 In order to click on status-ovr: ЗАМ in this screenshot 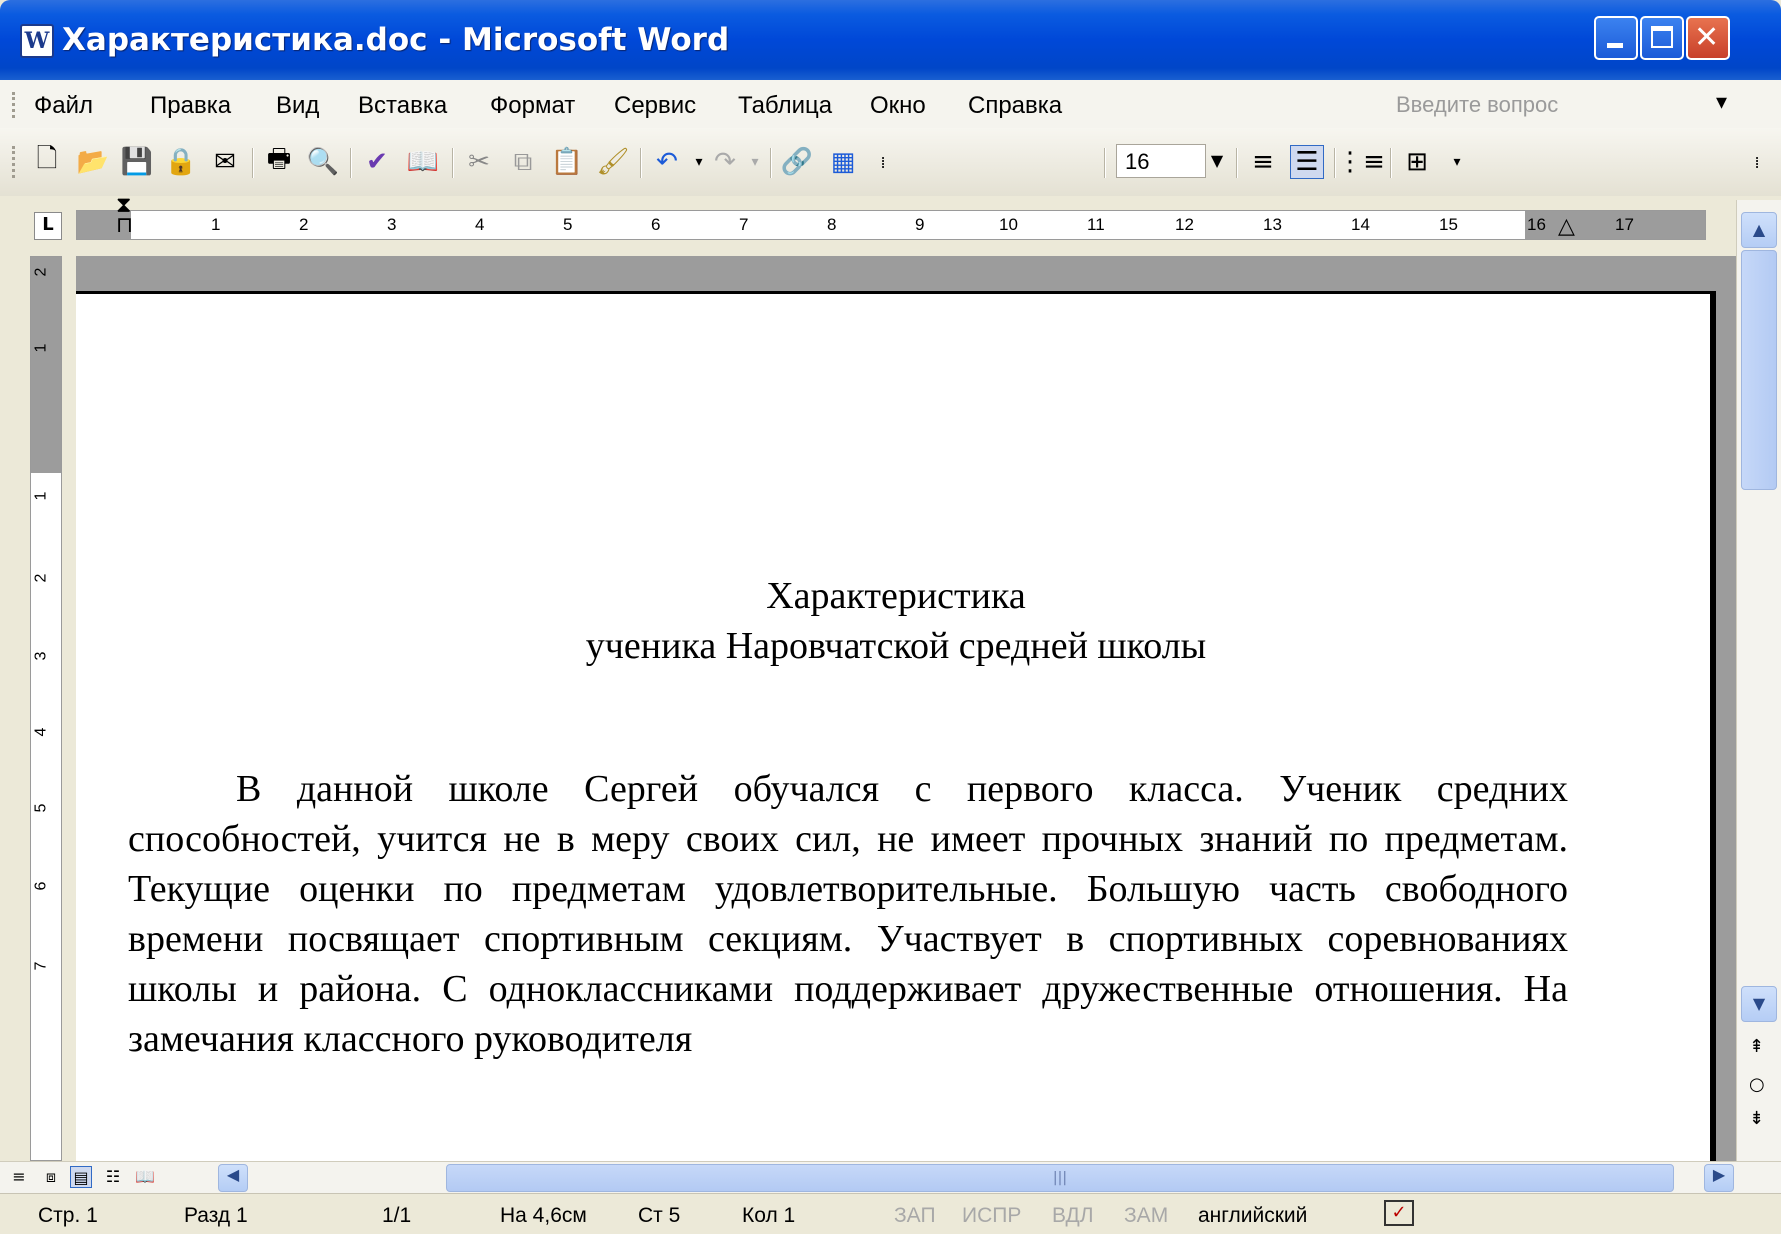, I will do `click(1146, 1216)`.